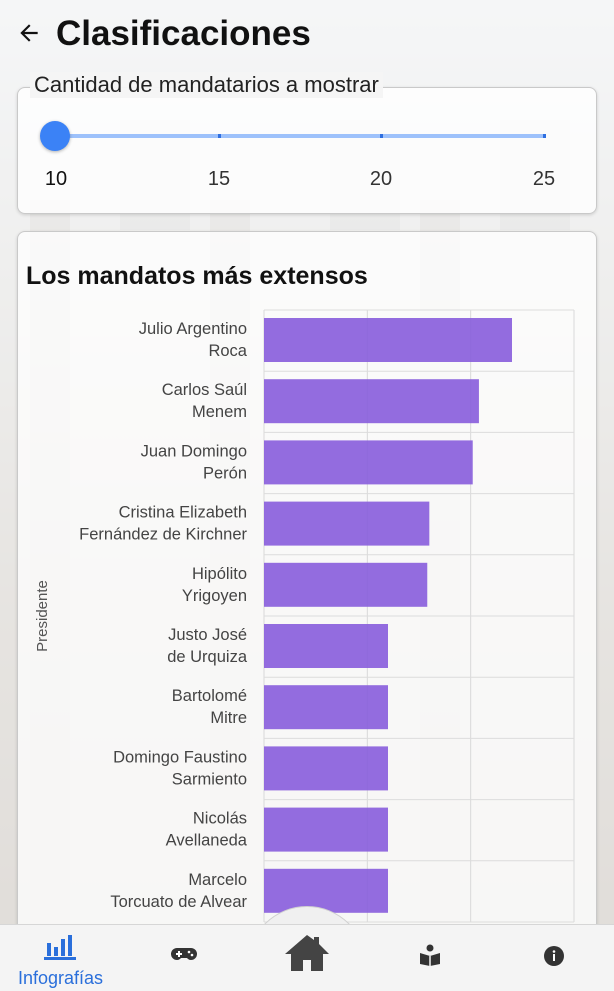 The width and height of the screenshot is (614, 991). Describe the element at coordinates (193, 329) in the screenshot. I see `tick-label-y: Julio Argentino` at that location.